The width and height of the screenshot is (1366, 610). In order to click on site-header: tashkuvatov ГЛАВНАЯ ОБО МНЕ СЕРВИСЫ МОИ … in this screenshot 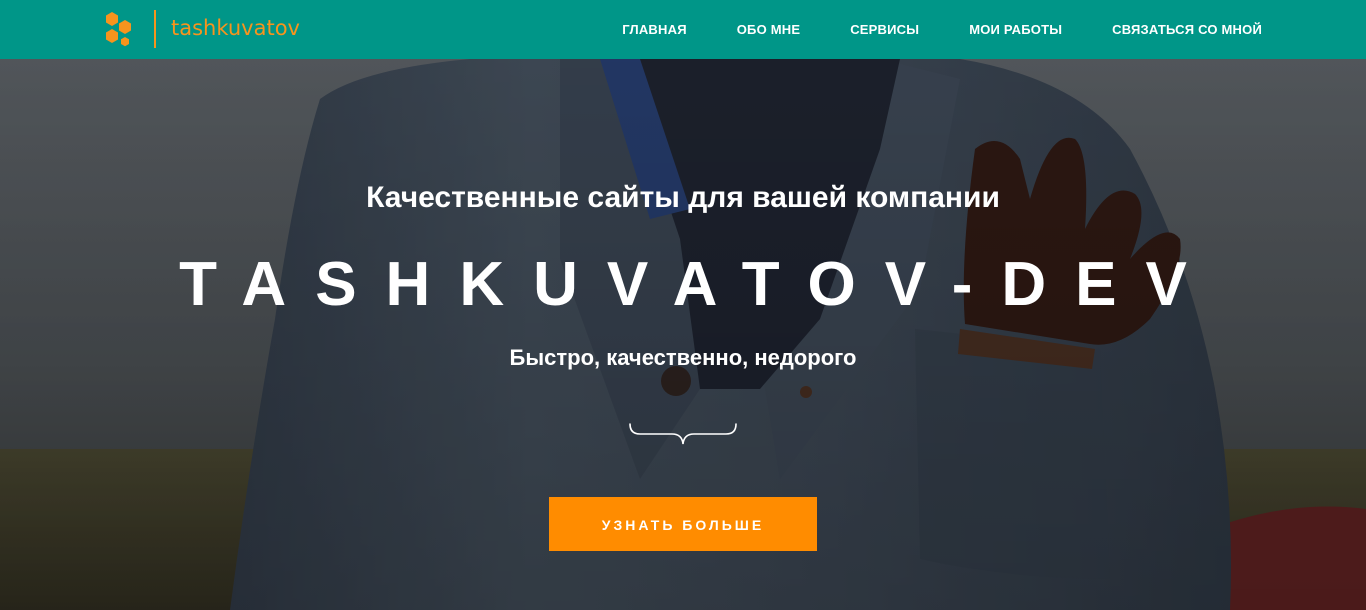, I will do `click(683, 29)`.